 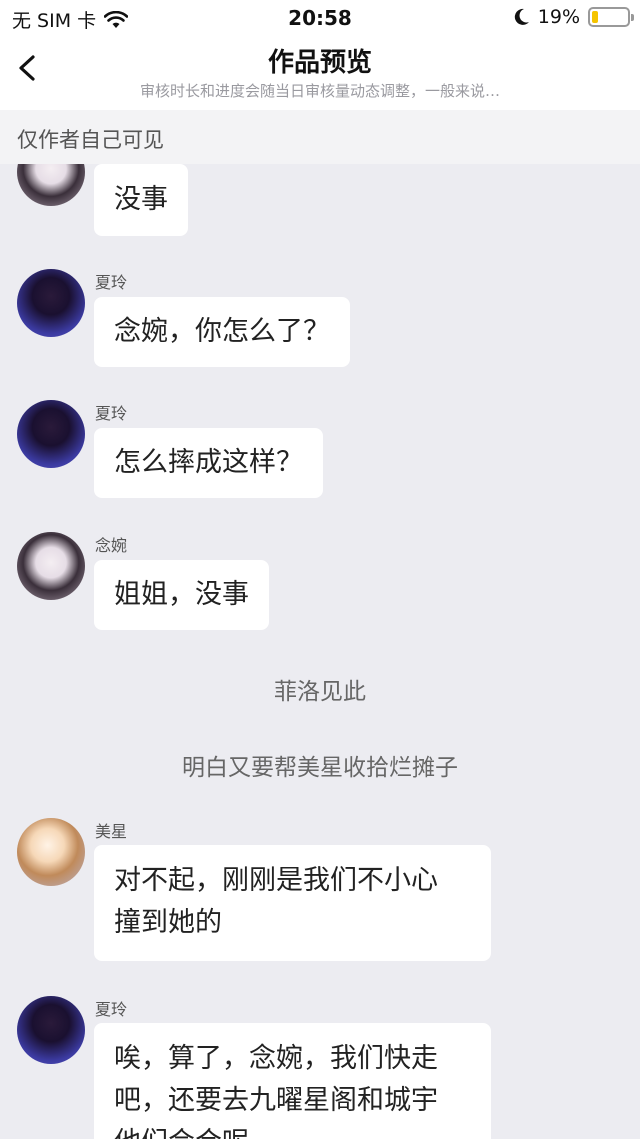 What do you see at coordinates (558, 17) in the screenshot?
I see `battery-percent: 19%` at bounding box center [558, 17].